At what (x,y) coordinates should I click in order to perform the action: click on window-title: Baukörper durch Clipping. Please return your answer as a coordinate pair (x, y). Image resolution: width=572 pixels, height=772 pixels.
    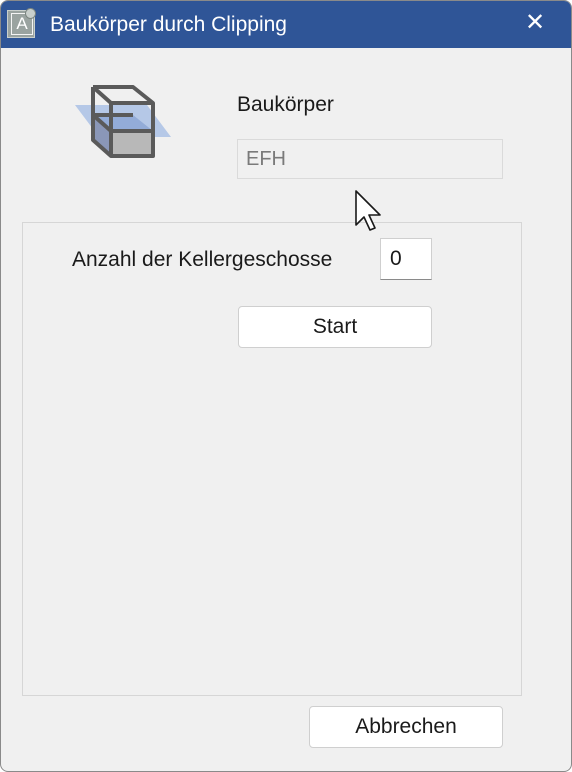
    Looking at the image, I should click on (168, 24).